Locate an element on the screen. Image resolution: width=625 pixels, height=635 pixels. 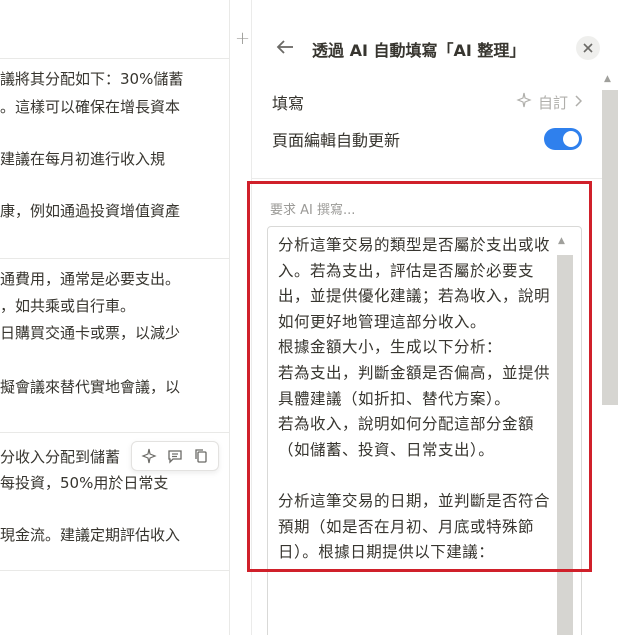
copy-icon is located at coordinates (201, 456).